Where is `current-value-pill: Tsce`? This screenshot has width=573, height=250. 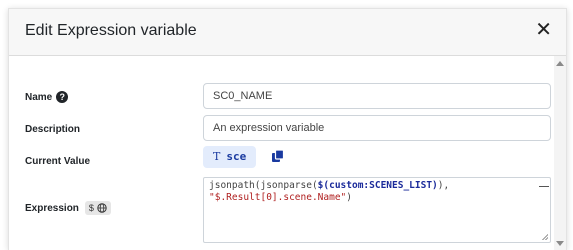
current-value-pill: Tsce is located at coordinates (230, 157).